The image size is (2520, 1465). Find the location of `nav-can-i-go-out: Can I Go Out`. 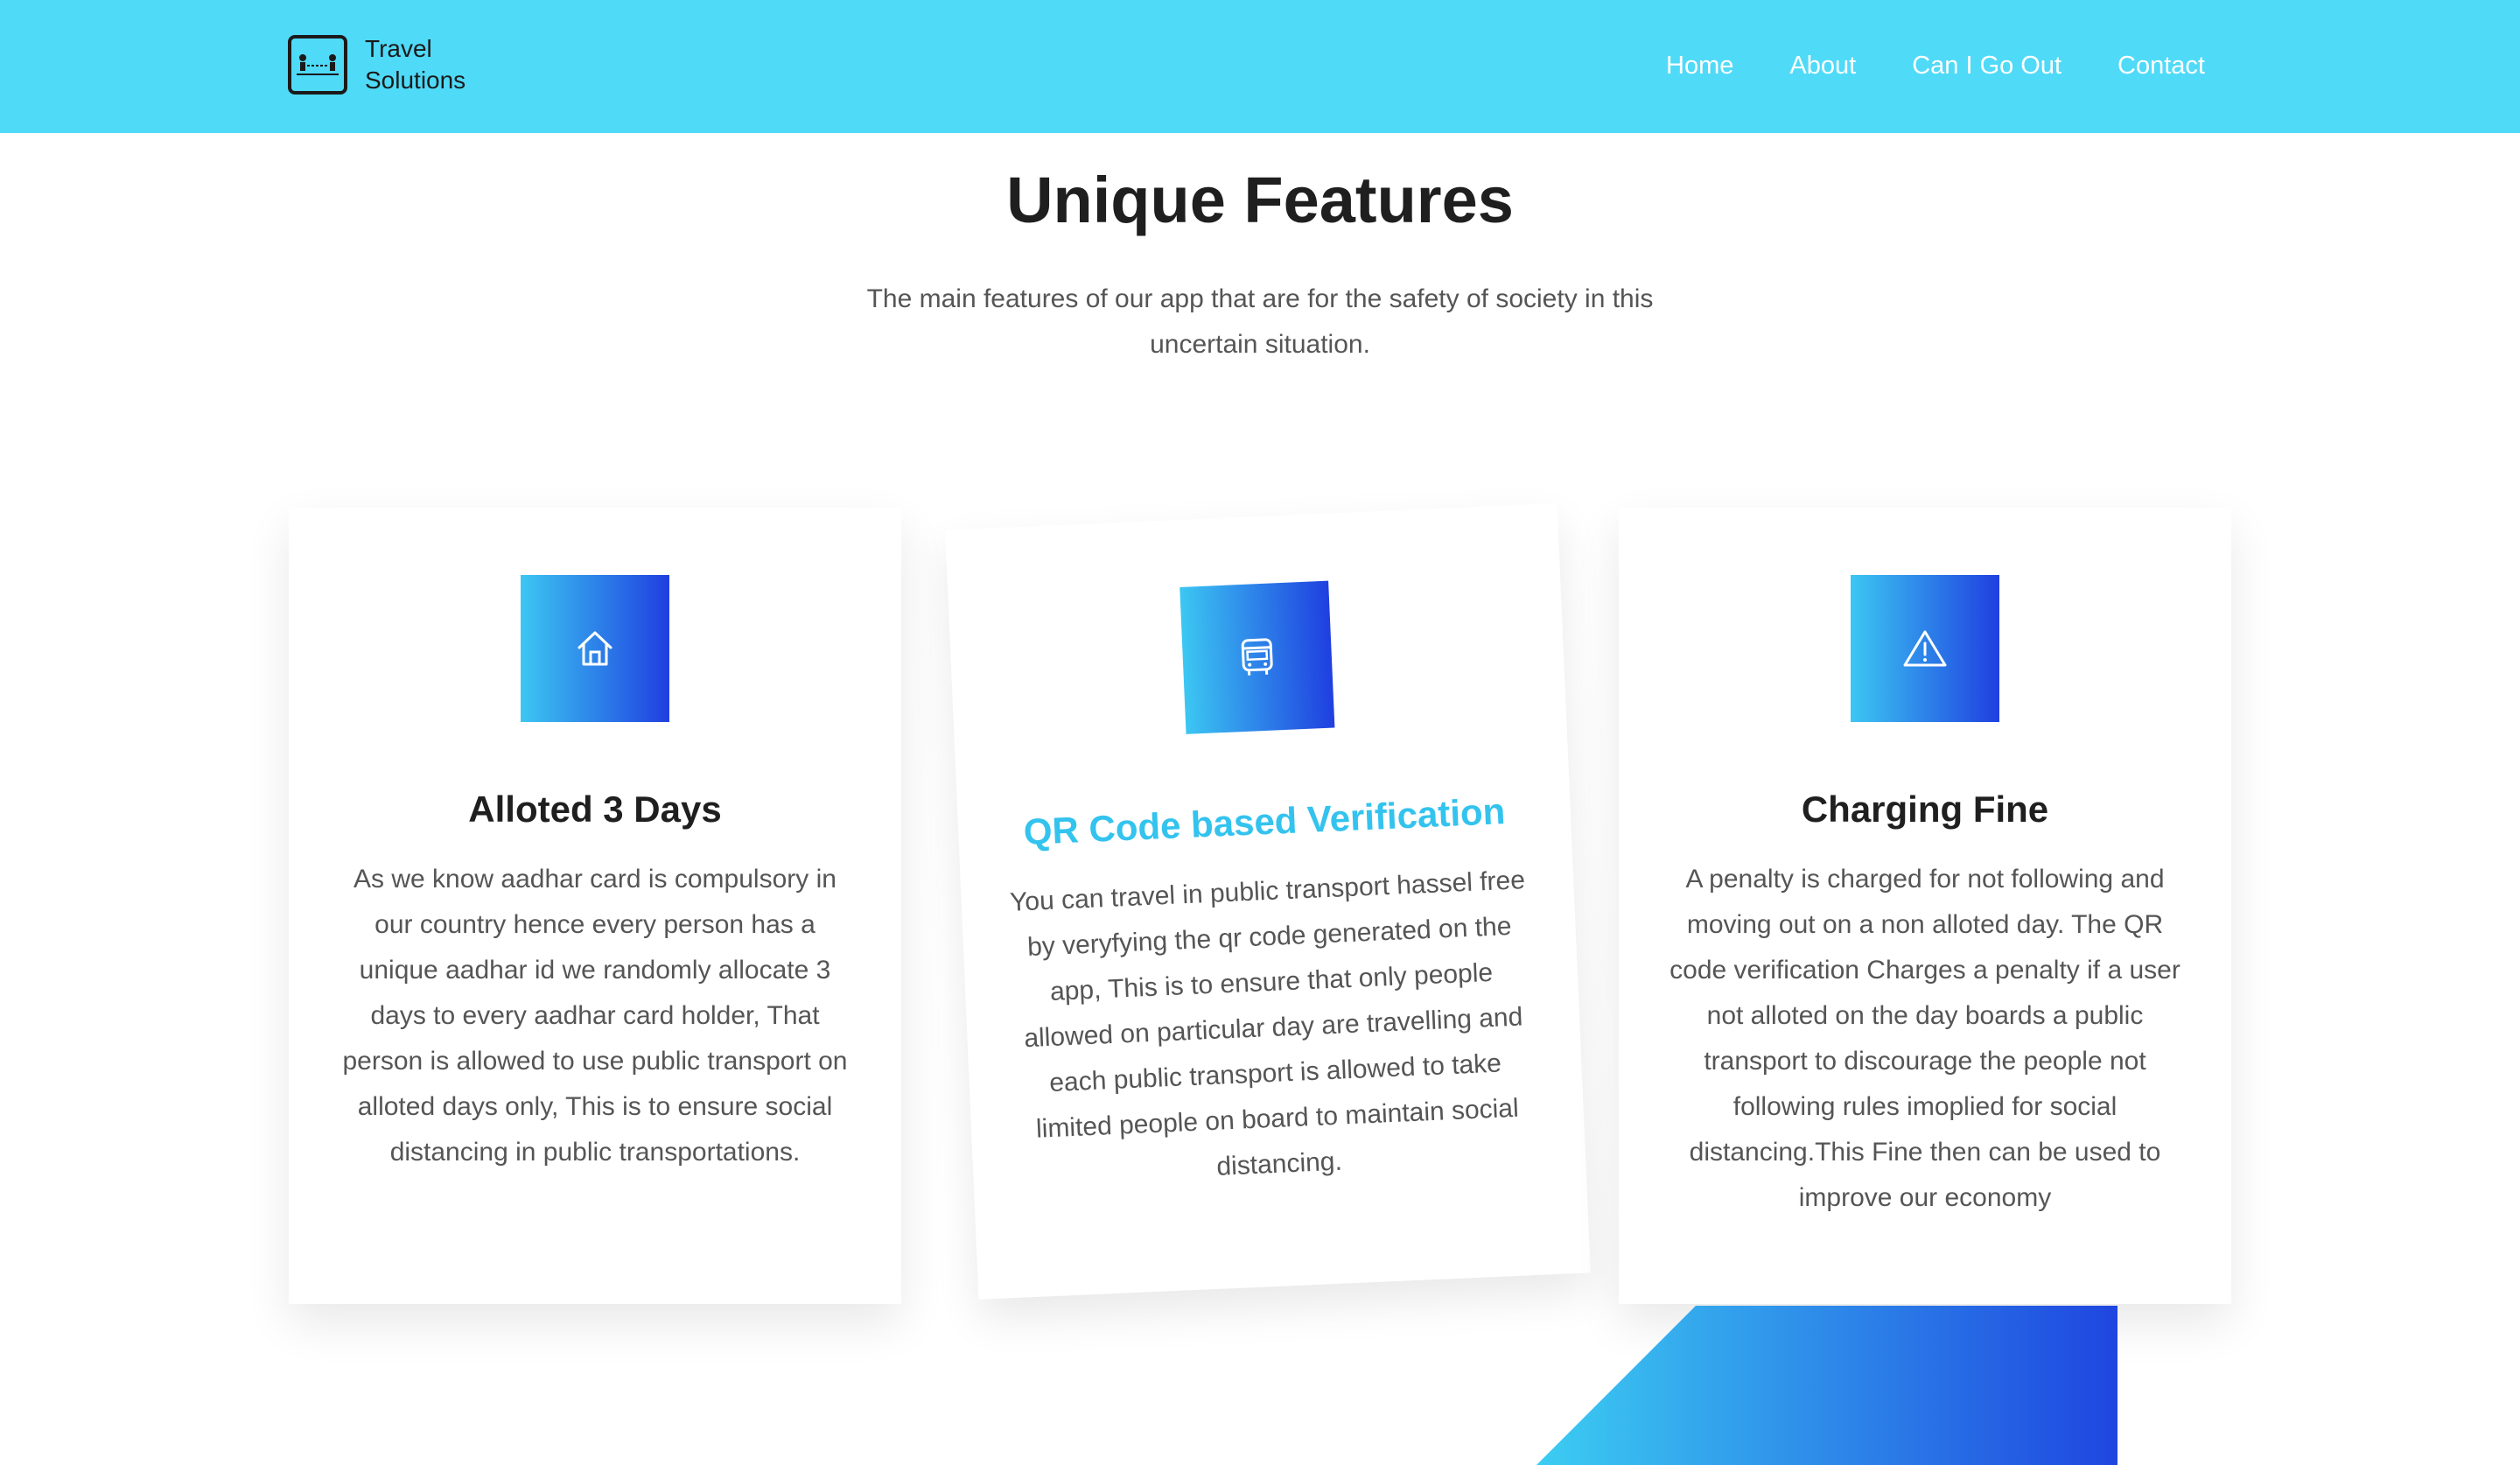

nav-can-i-go-out: Can I Go Out is located at coordinates (1987, 65).